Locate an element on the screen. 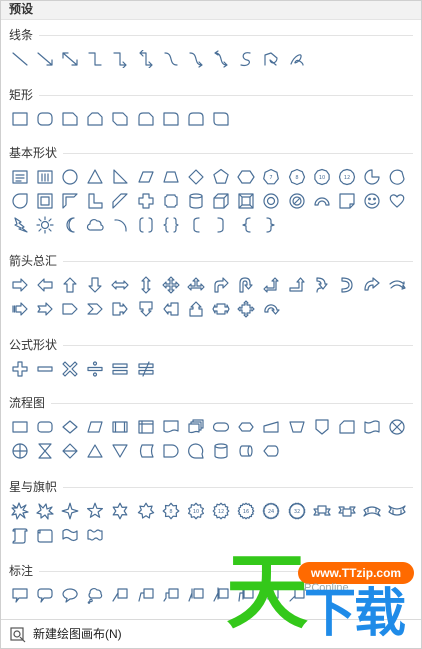 The width and height of the screenshot is (422, 649). round-same-side-rect-icon is located at coordinates (196, 119).